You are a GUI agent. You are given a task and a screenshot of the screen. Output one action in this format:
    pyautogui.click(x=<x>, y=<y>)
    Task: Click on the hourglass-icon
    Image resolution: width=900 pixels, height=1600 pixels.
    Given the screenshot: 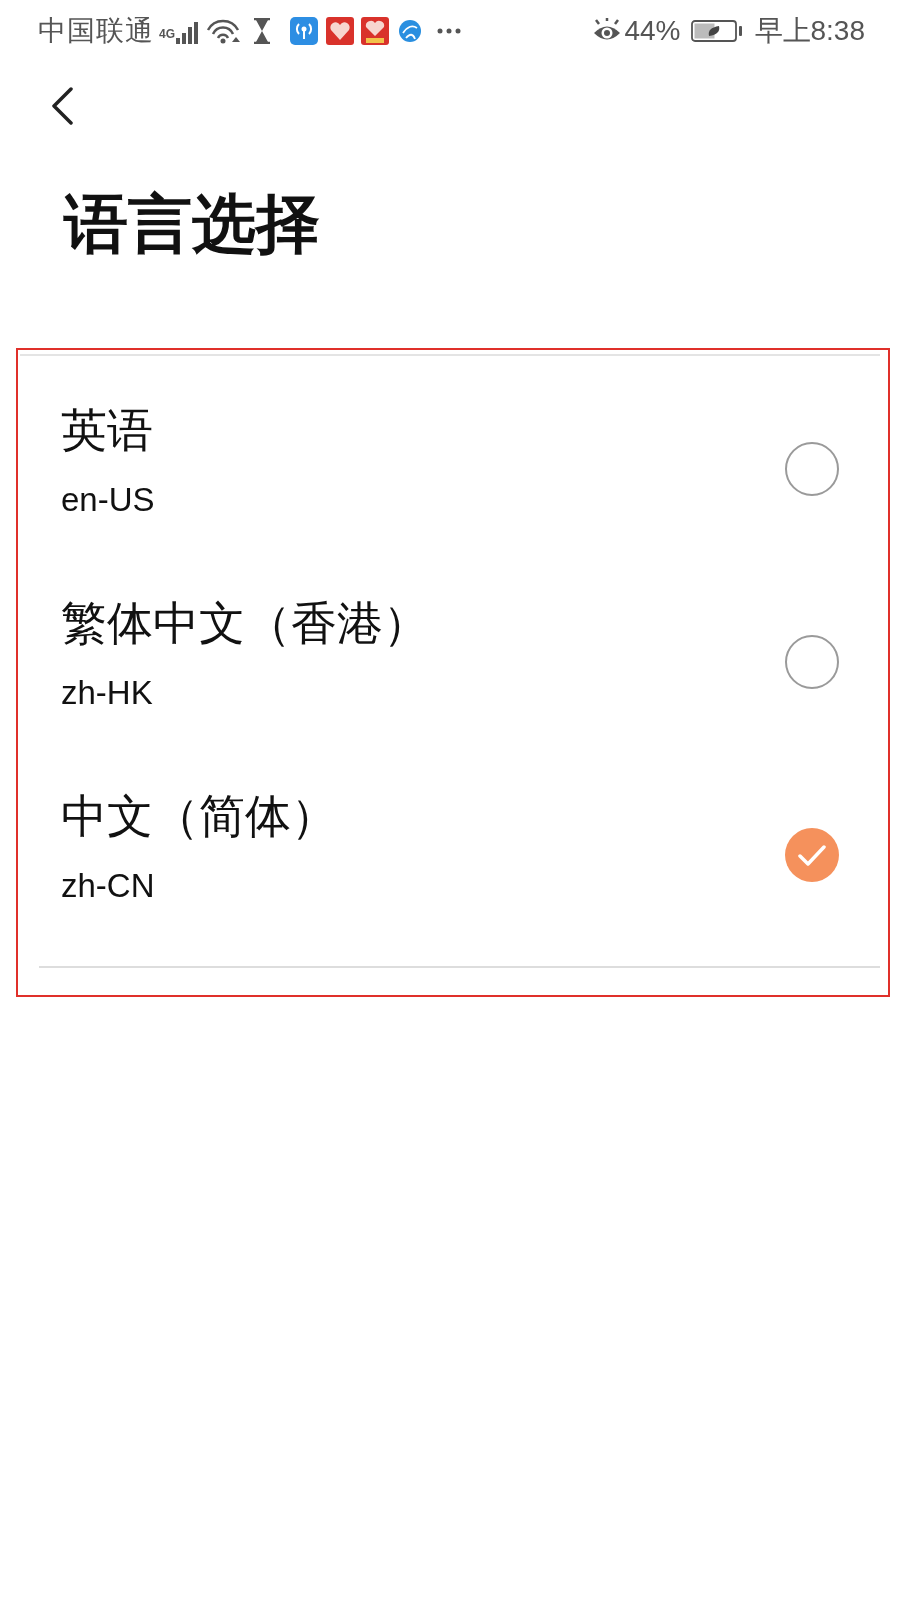 What is the action you would take?
    pyautogui.click(x=262, y=31)
    